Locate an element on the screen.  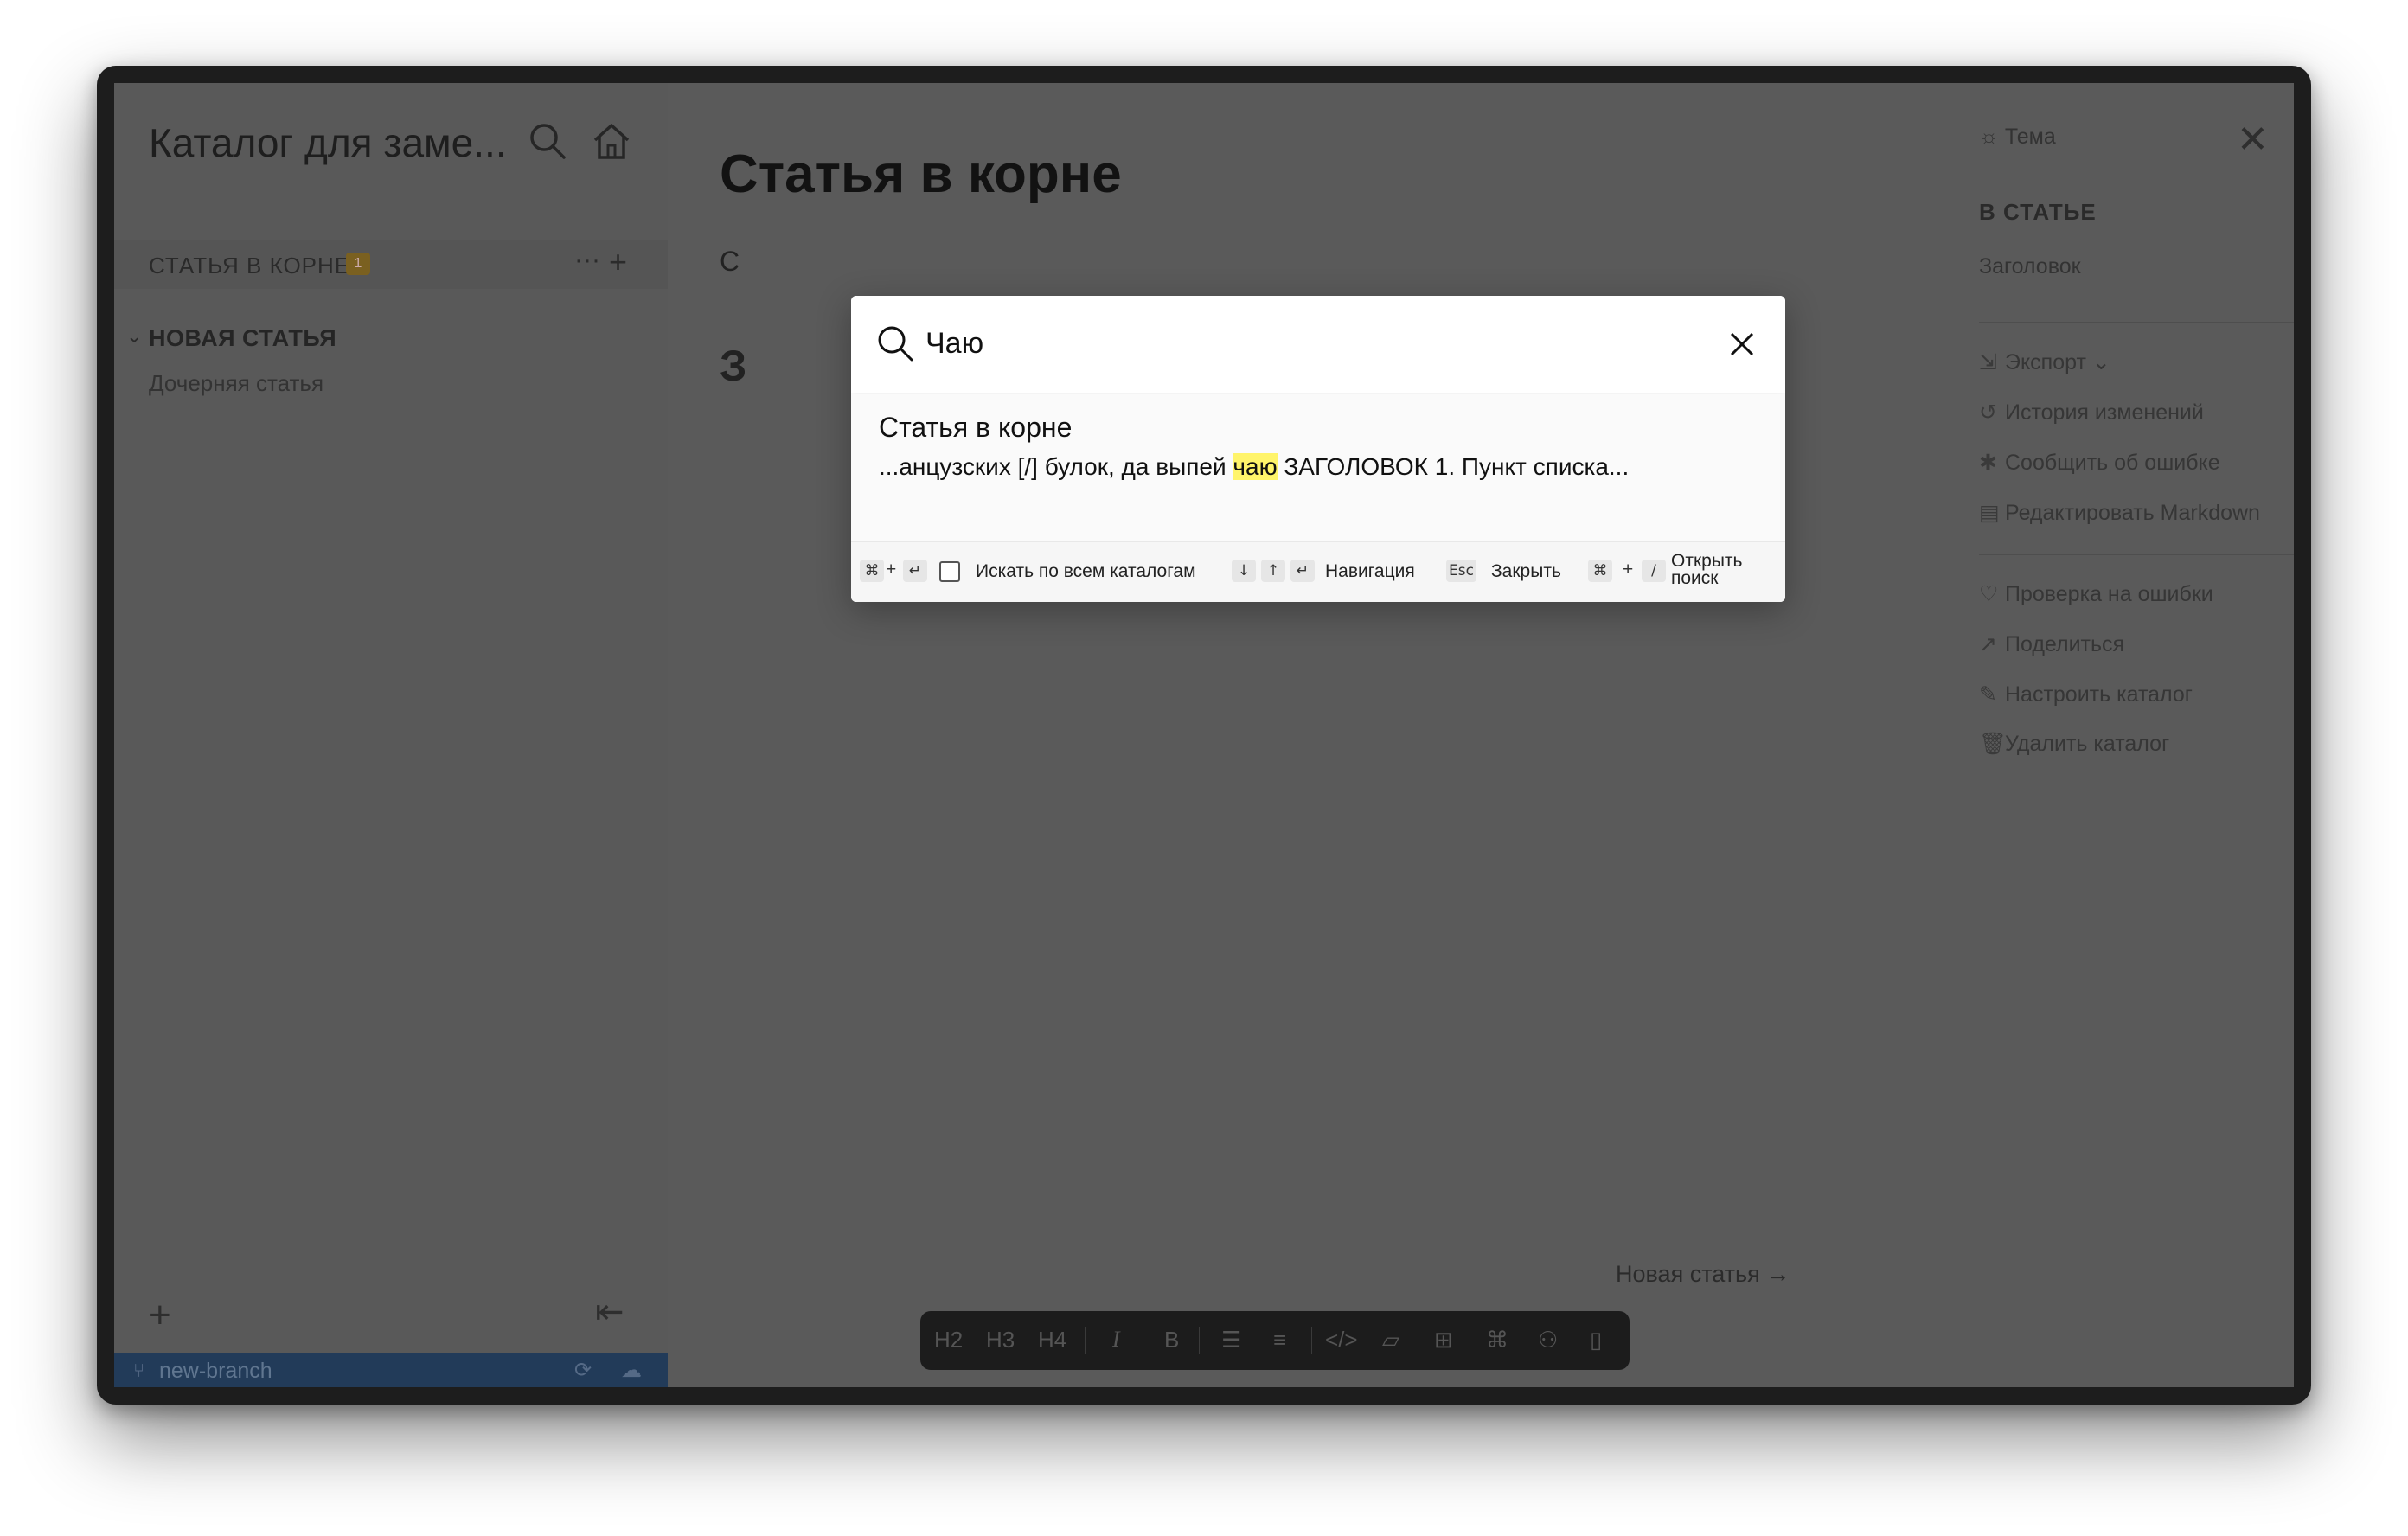
numbered-list-icon: ≡ is located at coordinates (1279, 1340).